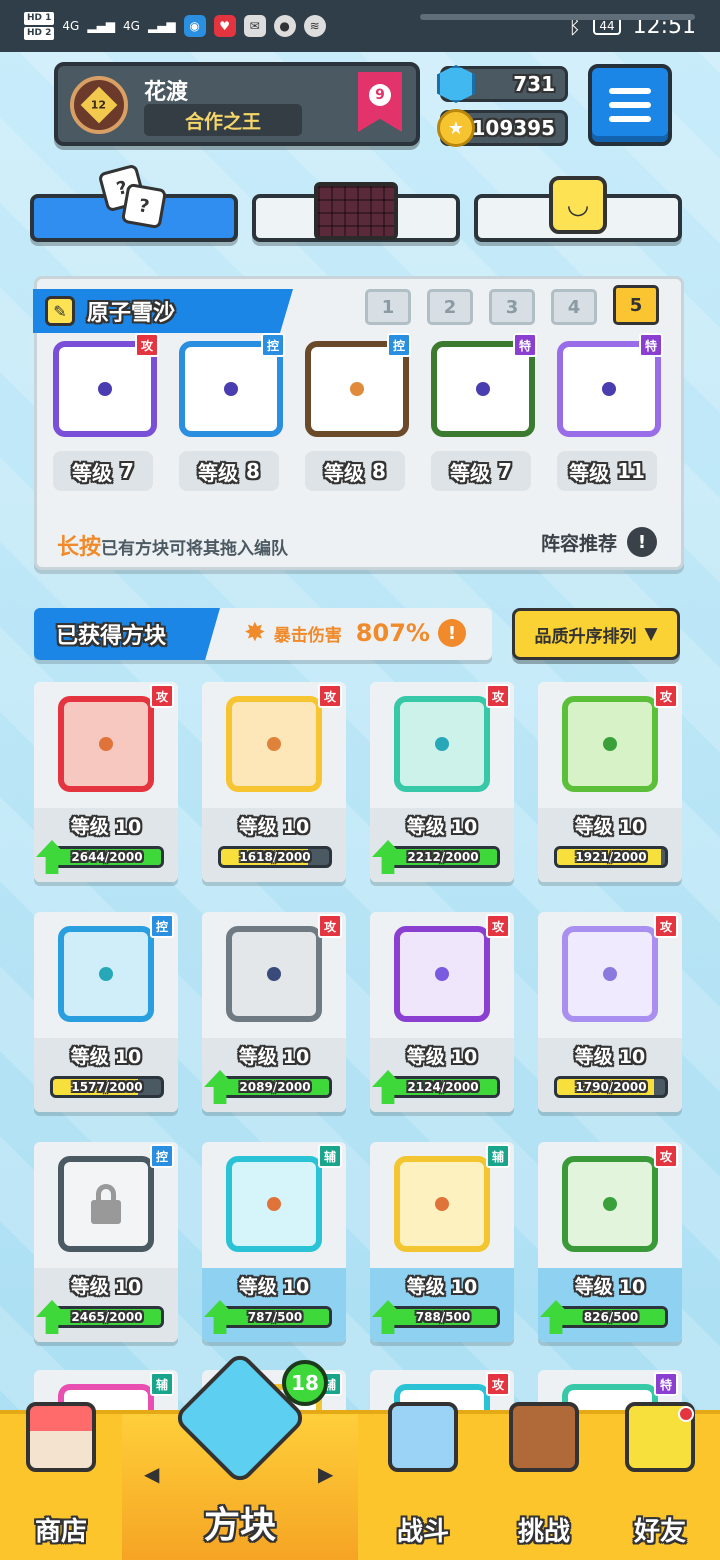 The image size is (720, 1560). Describe the element at coordinates (388, 307) in the screenshot. I see `deck-tab-1: 1` at that location.